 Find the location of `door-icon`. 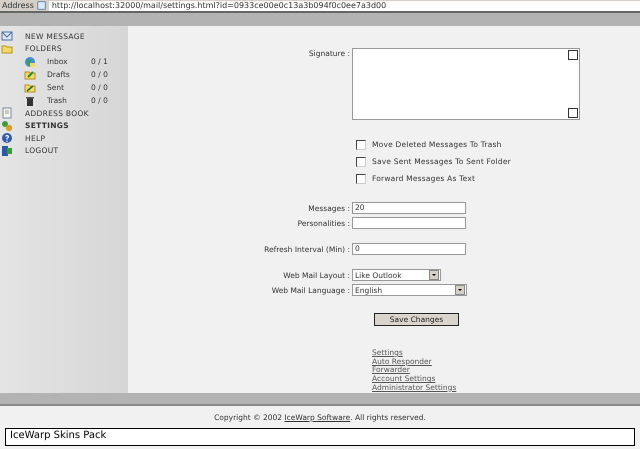

door-icon is located at coordinates (7, 150).